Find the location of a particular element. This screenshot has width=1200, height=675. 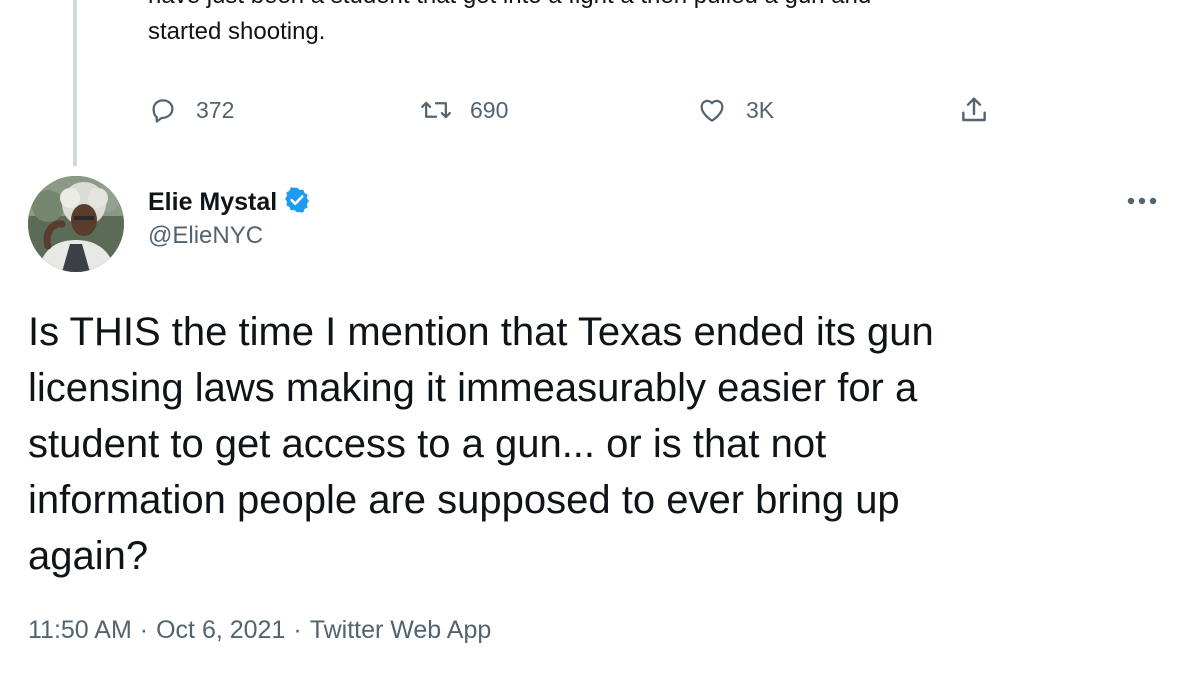

share-button is located at coordinates (974, 110).